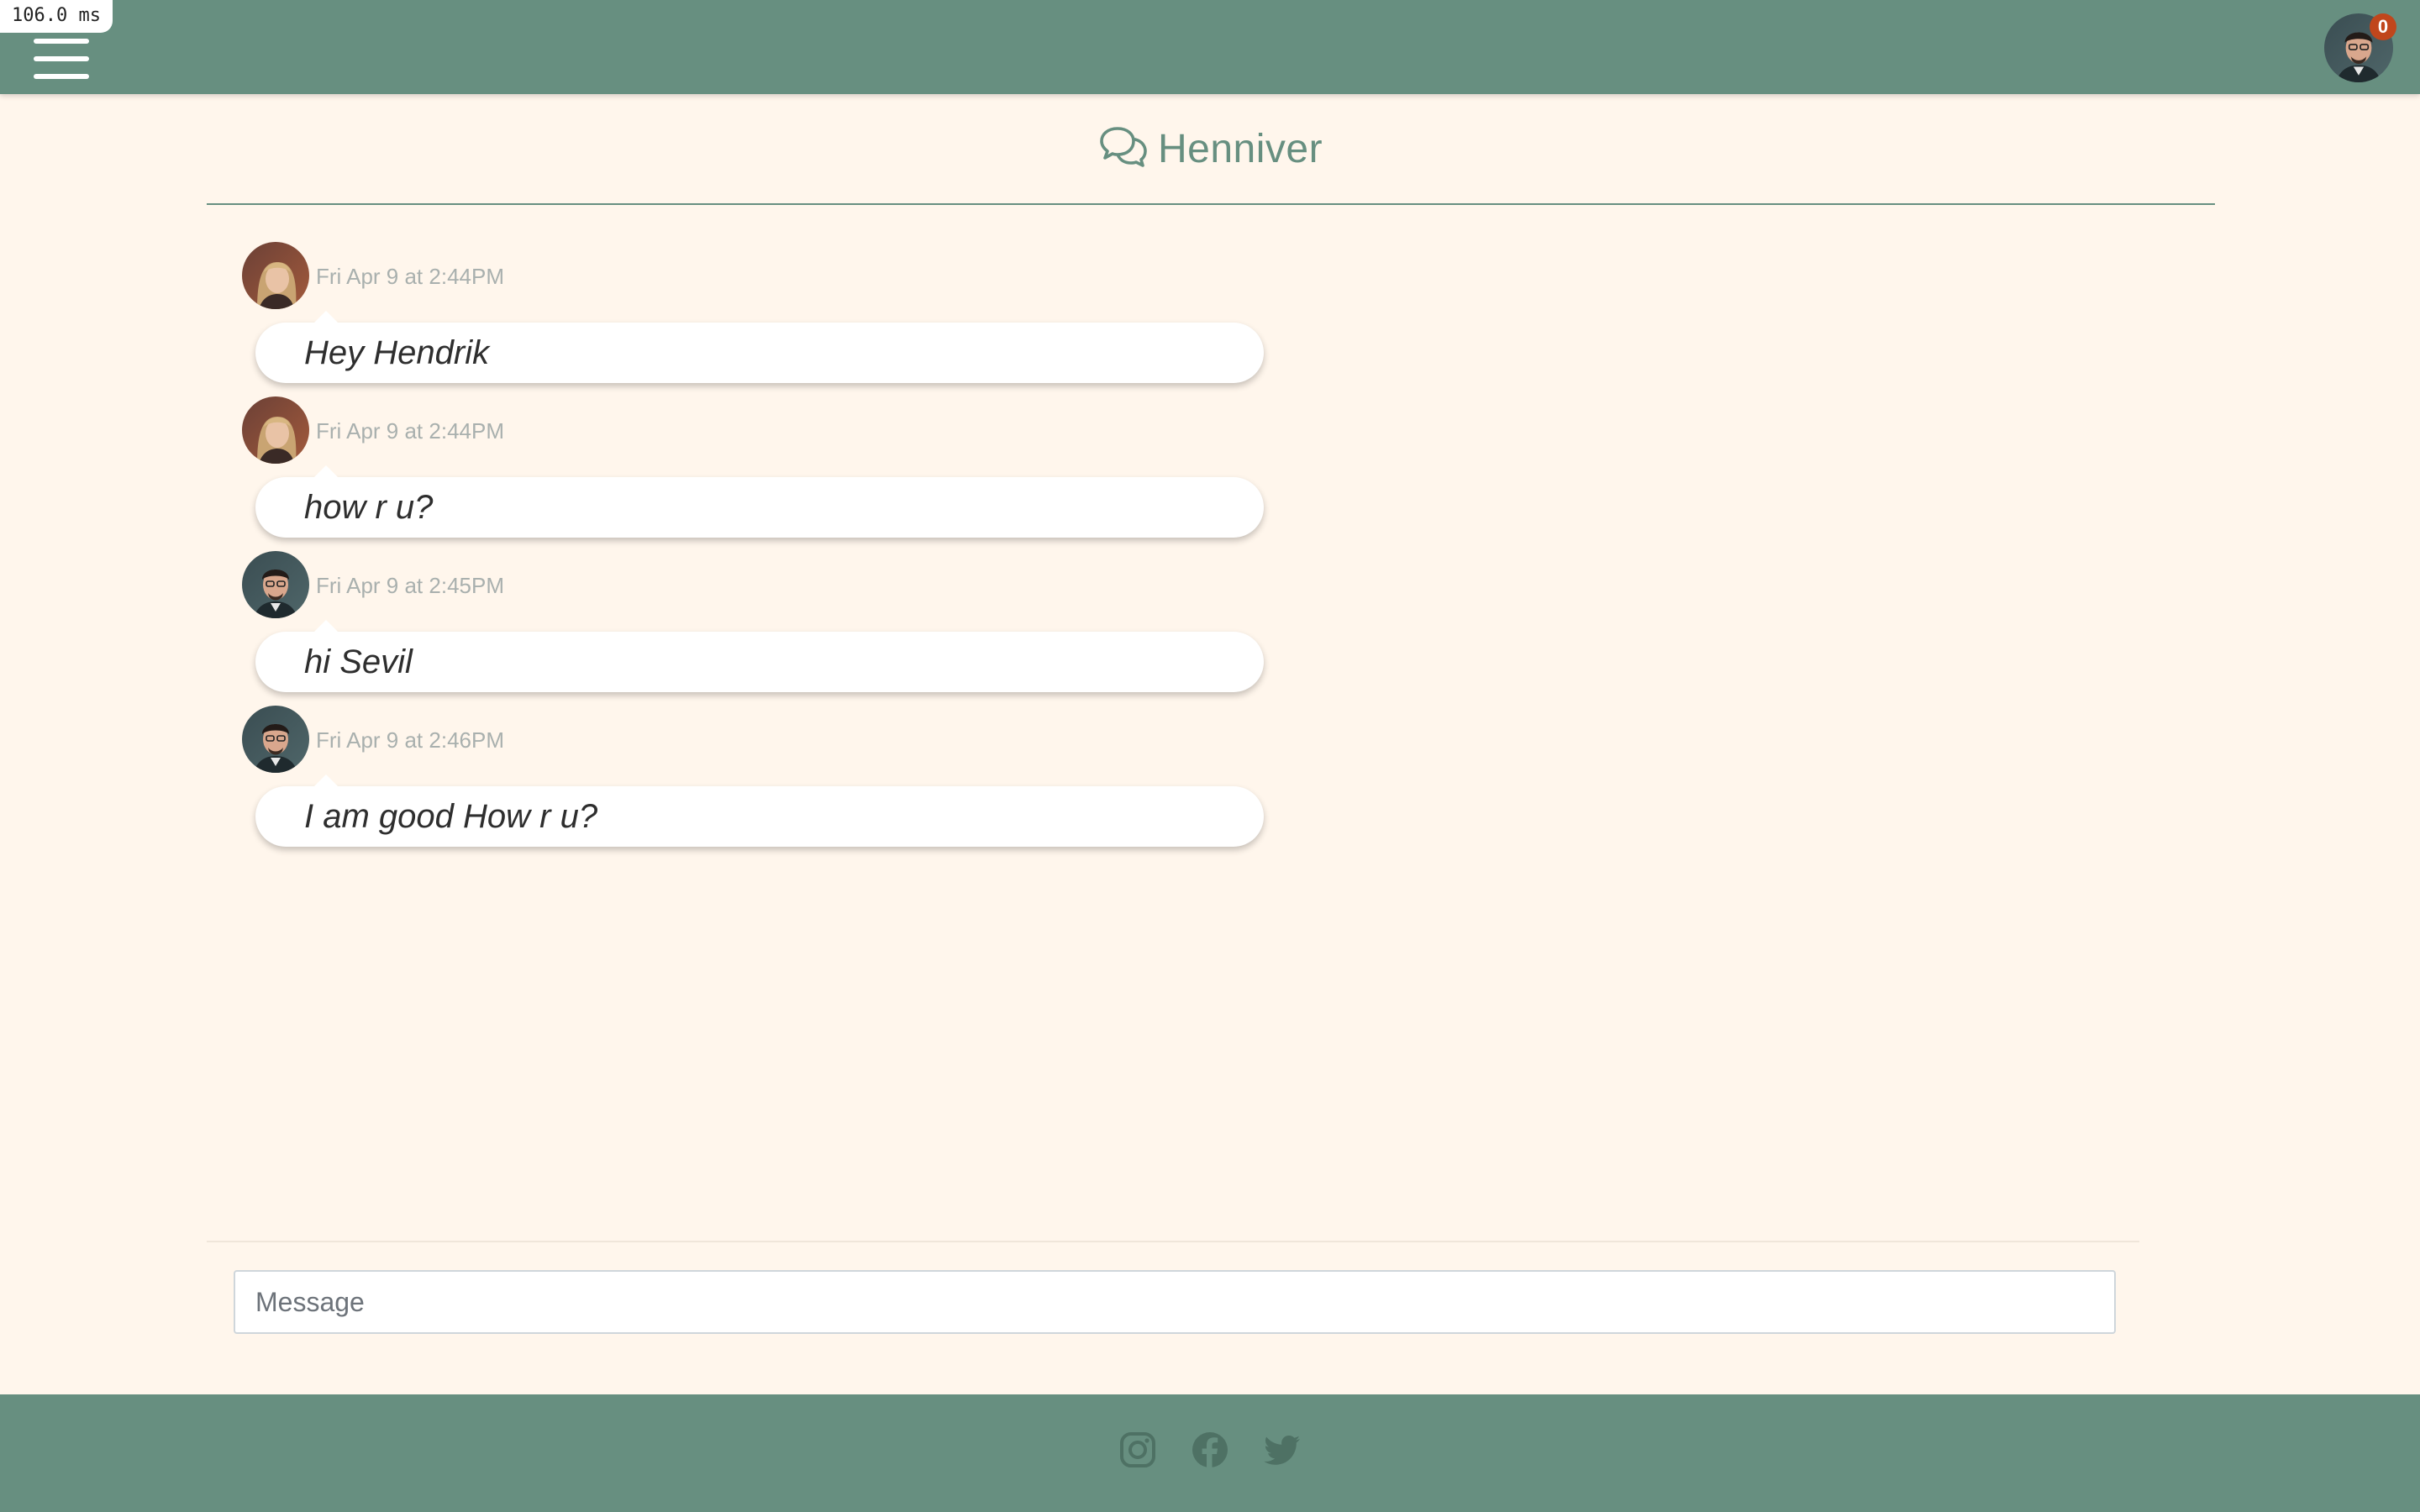  I want to click on footer, so click(1210, 1453).